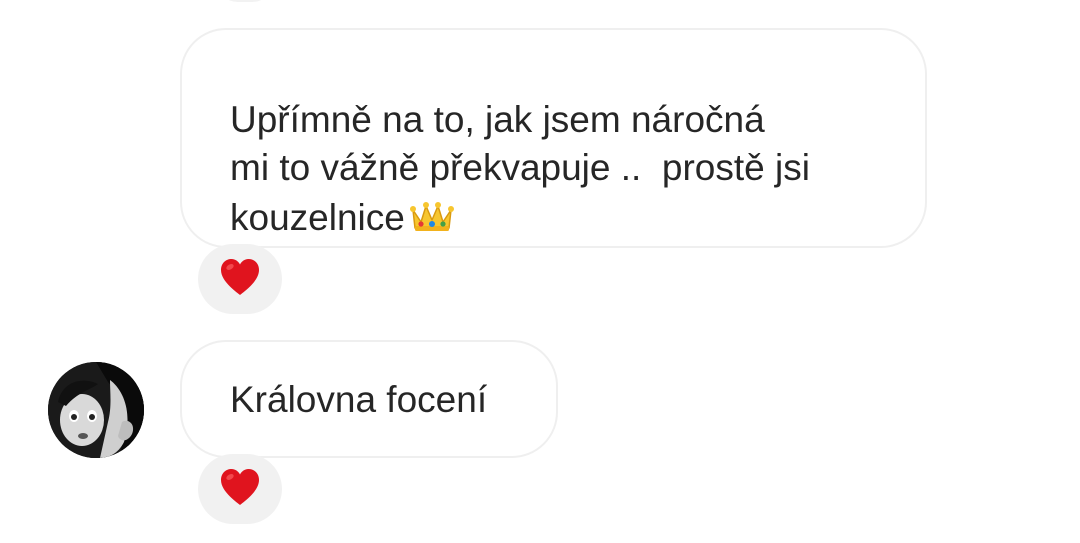  I want to click on message-text-line: mi to vážně překvapuje .. prostě jsi, so click(520, 167).